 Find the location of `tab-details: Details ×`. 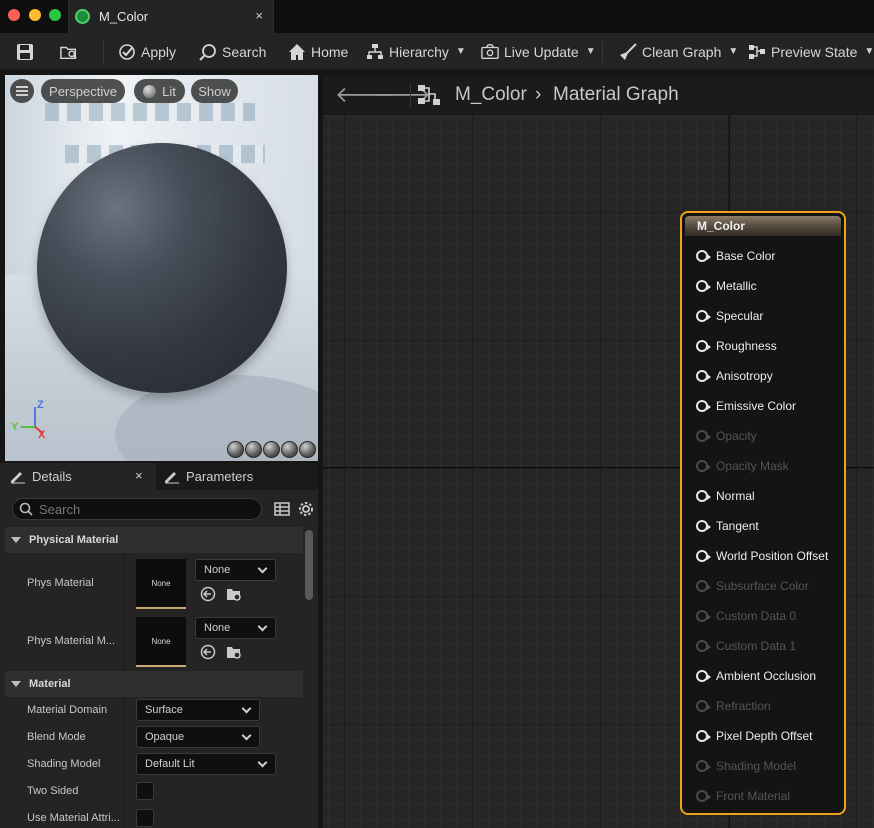

tab-details: Details × is located at coordinates (78, 476).